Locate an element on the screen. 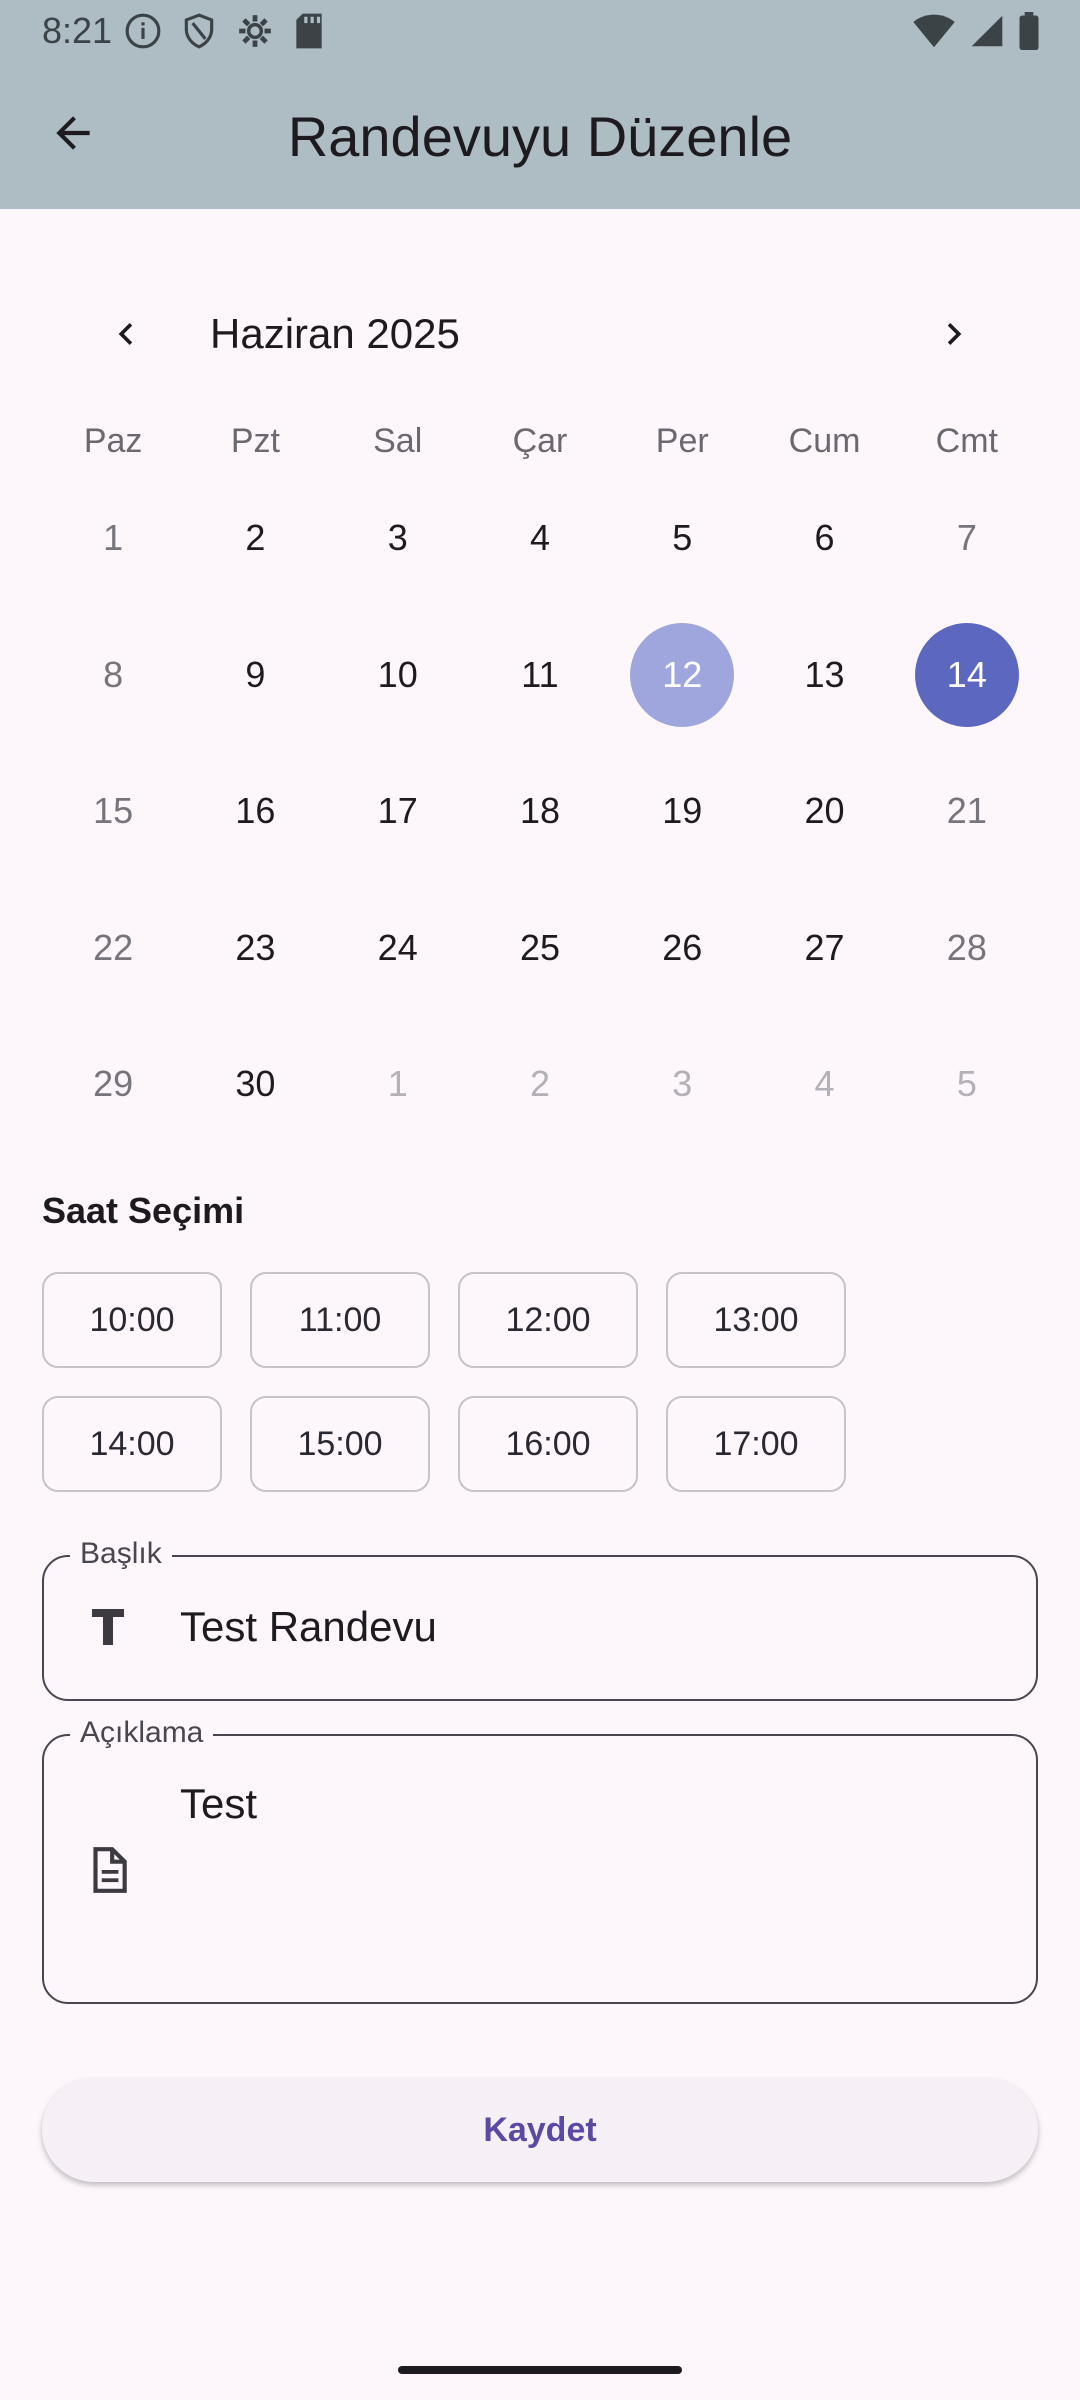  weekday-label: Çar is located at coordinates (540, 441).